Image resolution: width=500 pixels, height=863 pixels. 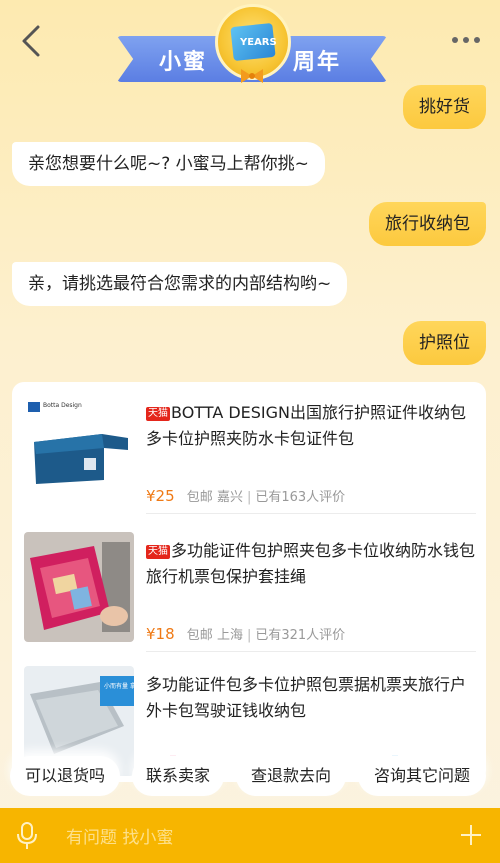 I want to click on user-message: 挑好货, so click(x=444, y=107).